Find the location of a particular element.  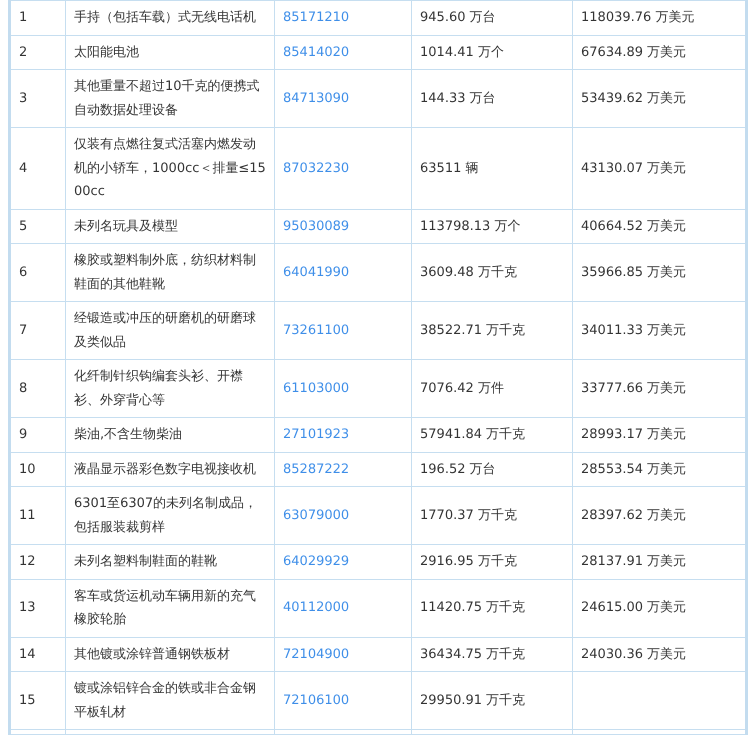

row-number: 5 is located at coordinates (23, 226).